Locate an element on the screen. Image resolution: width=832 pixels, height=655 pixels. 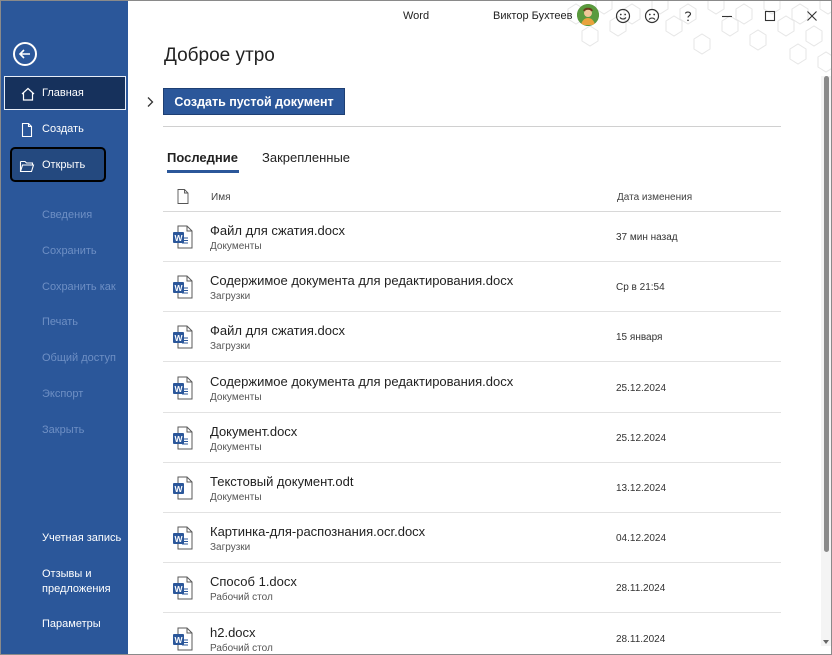
sidebar-item-new: Создать is located at coordinates (64, 130).